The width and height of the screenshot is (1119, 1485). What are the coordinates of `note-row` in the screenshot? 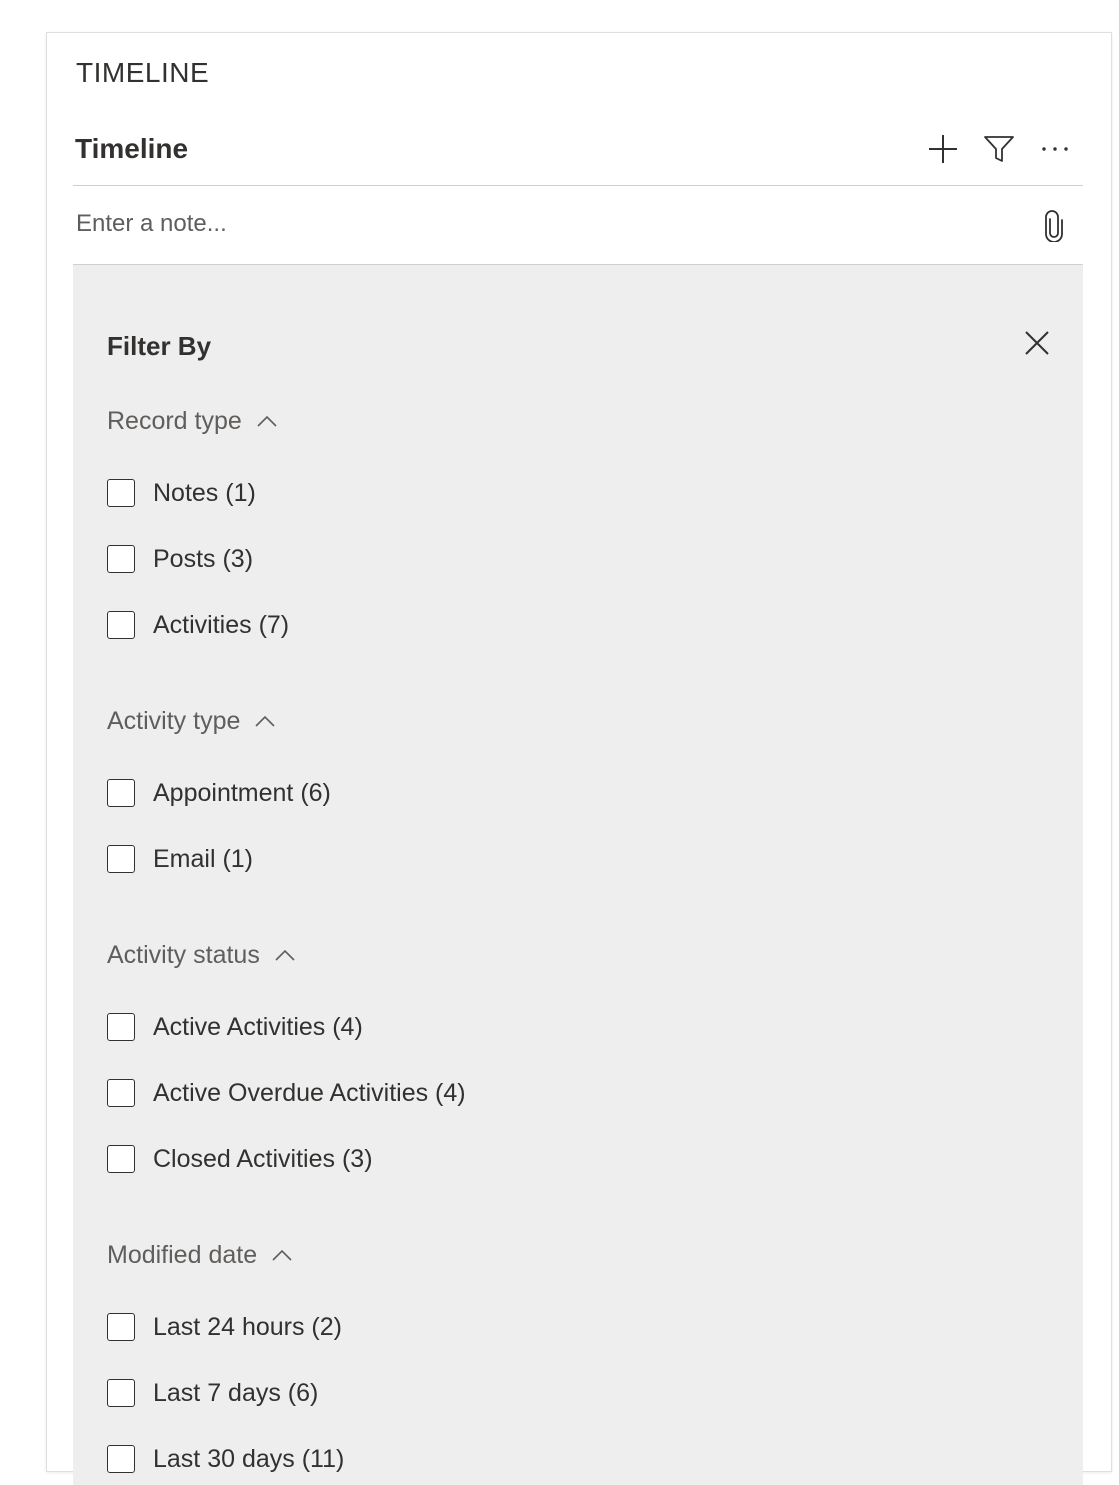 It's located at (578, 225).